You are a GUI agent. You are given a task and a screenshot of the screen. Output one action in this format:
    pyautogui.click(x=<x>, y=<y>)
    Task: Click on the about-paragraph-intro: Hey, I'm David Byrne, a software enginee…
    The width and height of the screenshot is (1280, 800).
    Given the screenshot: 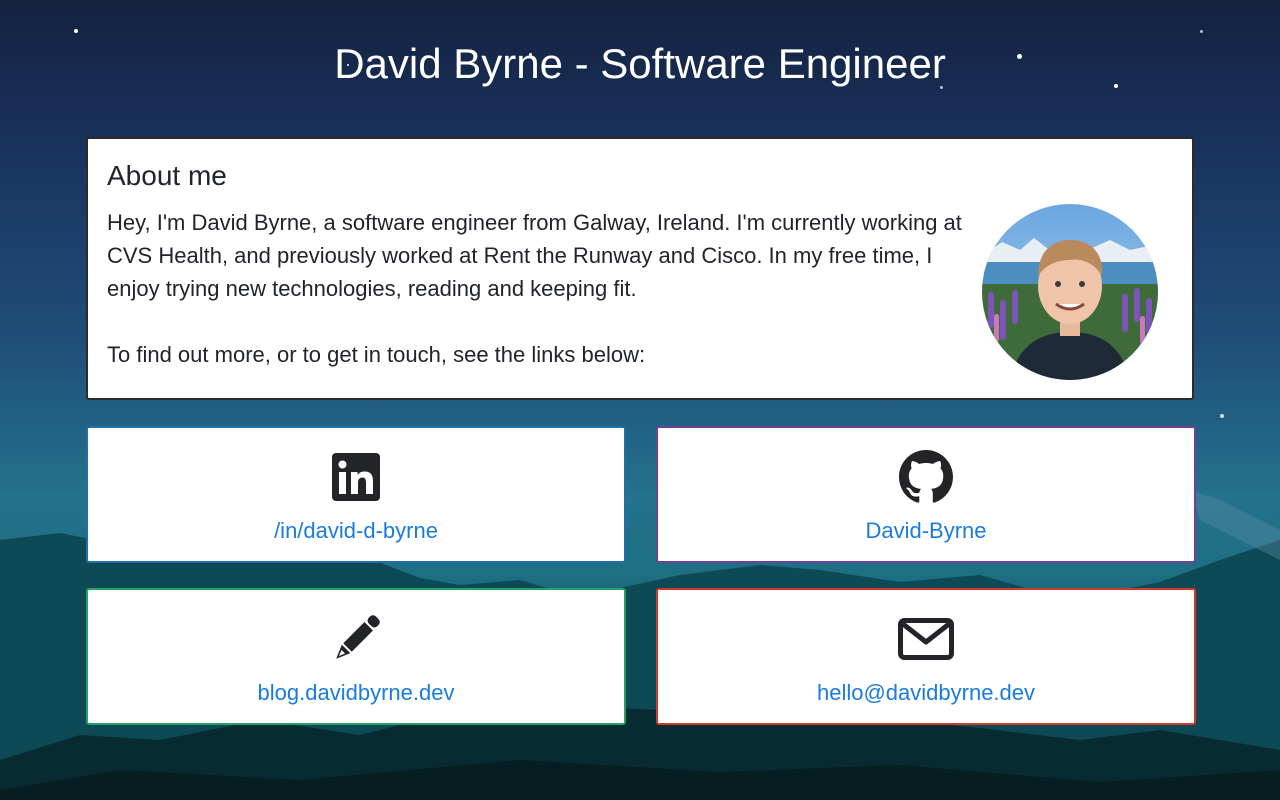 What is the action you would take?
    pyautogui.click(x=534, y=255)
    